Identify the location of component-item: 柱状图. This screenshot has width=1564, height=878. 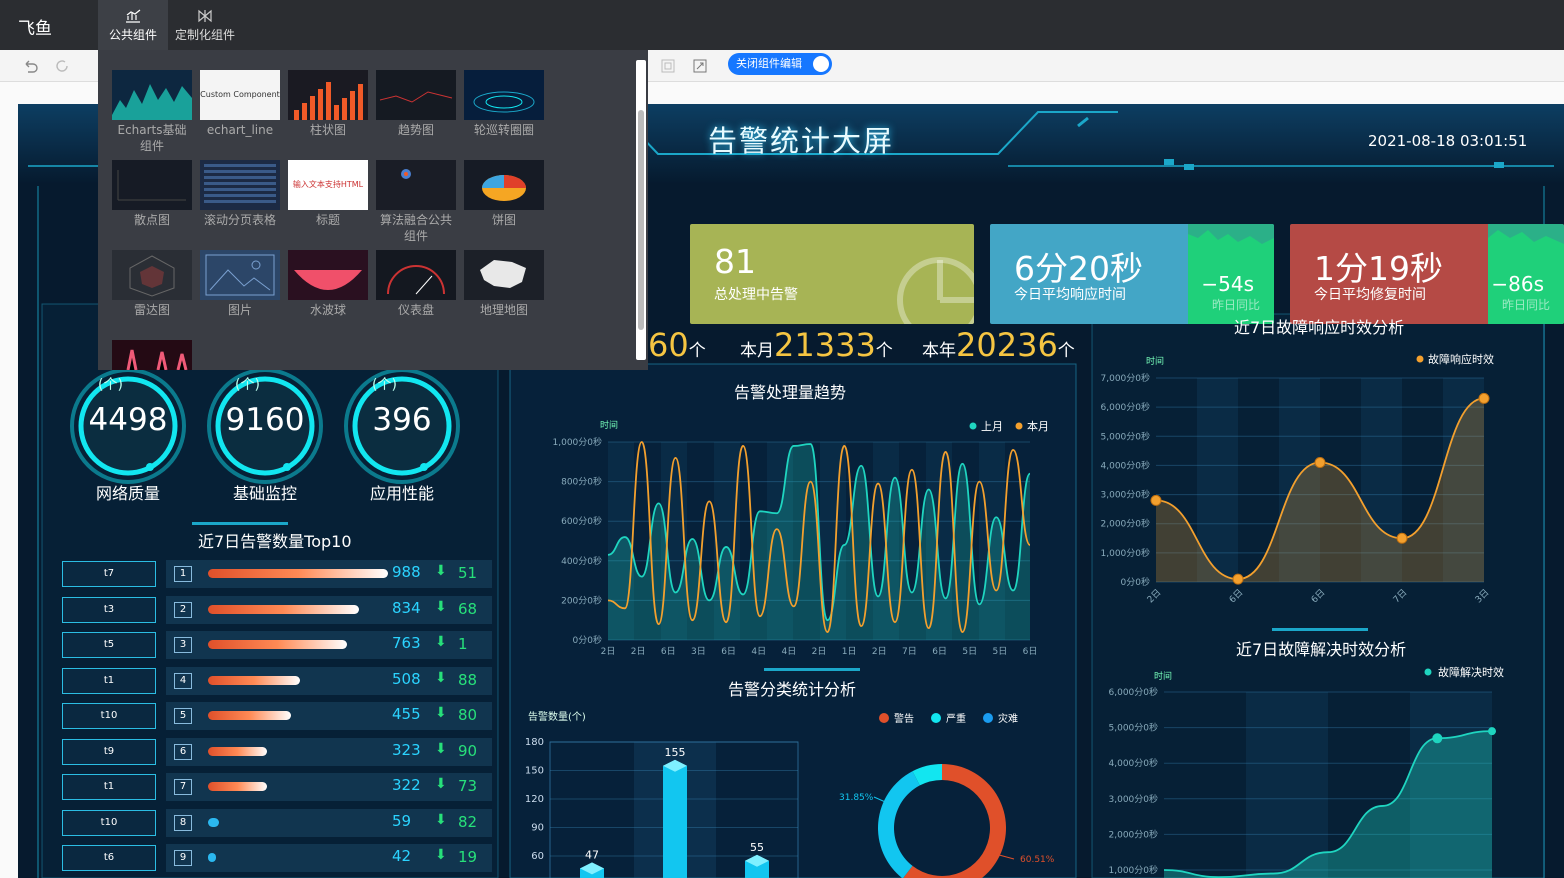
(328, 104).